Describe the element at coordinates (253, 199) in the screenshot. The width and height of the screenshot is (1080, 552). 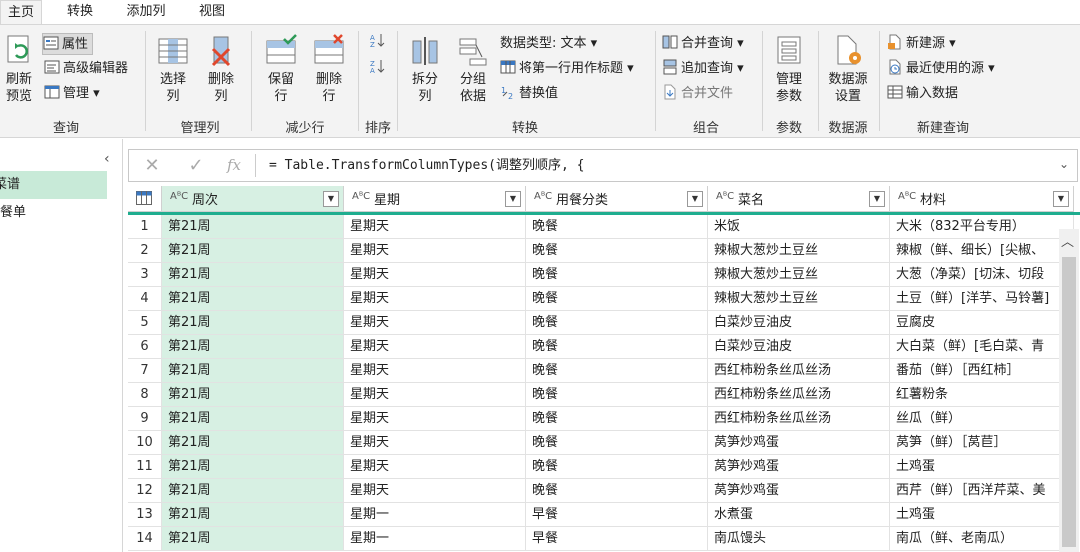
I see `column-header-week: AᴮC 周次 ▼` at that location.